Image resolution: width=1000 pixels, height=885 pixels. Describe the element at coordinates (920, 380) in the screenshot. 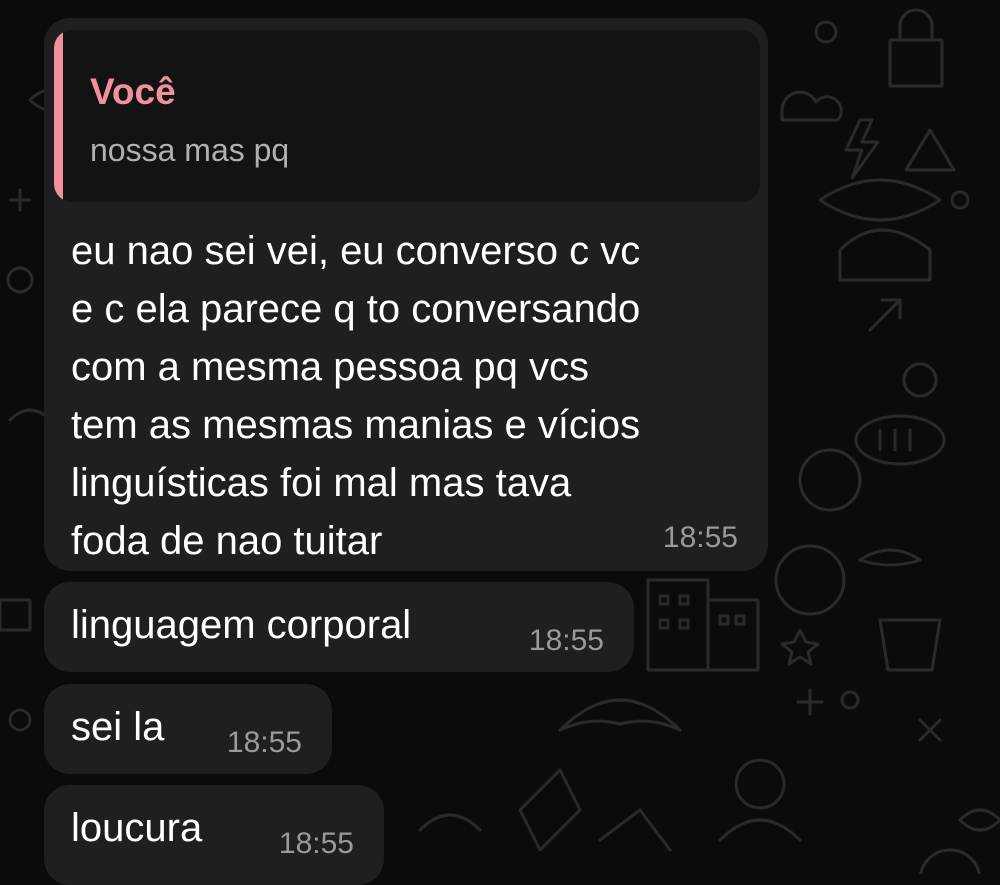

I see `moon-doodle` at that location.